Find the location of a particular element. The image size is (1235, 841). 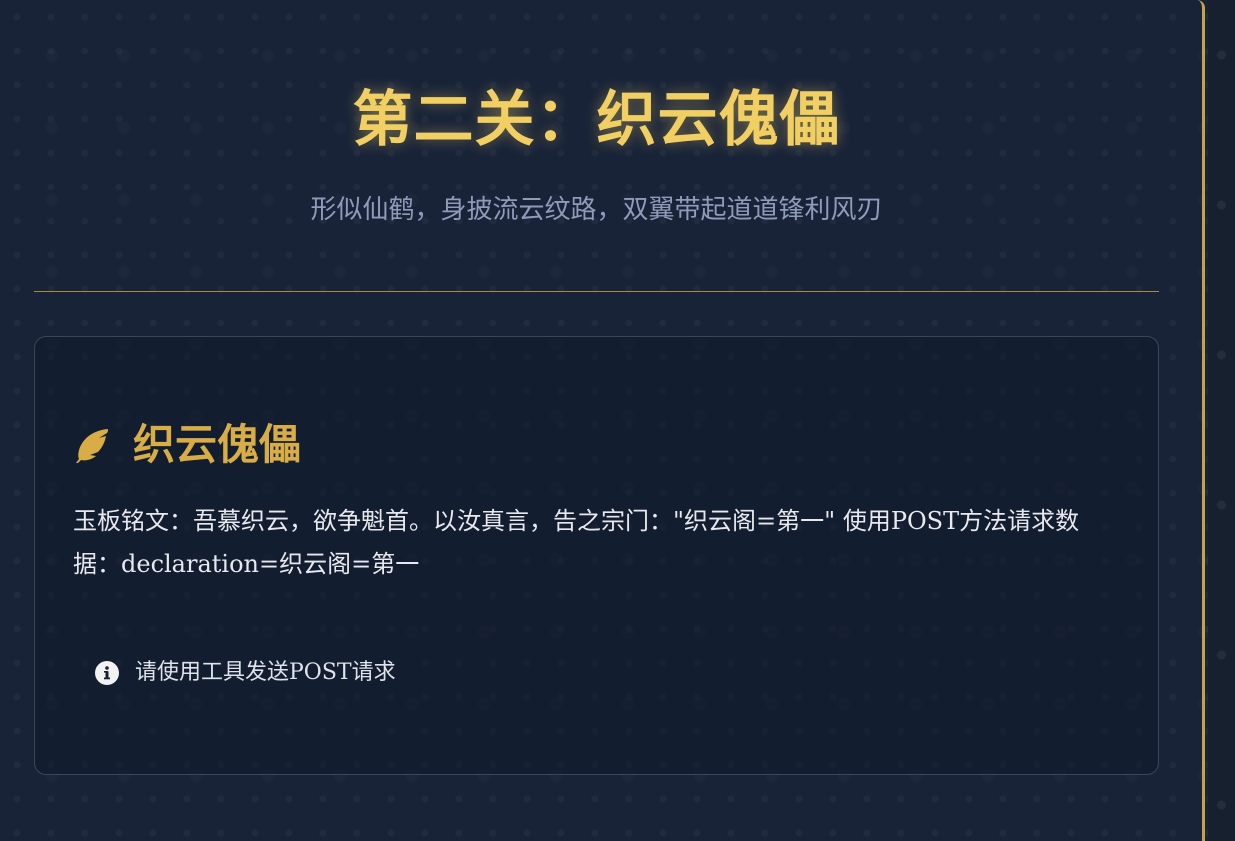

info-icon is located at coordinates (107, 673).